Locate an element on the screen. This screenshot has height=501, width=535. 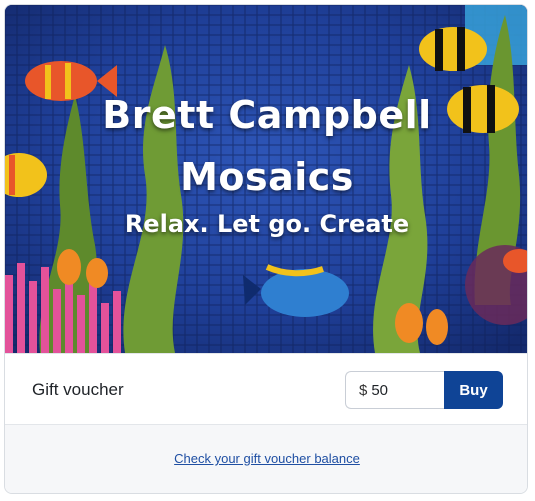
voucher-amount-field: $ is located at coordinates (395, 390).